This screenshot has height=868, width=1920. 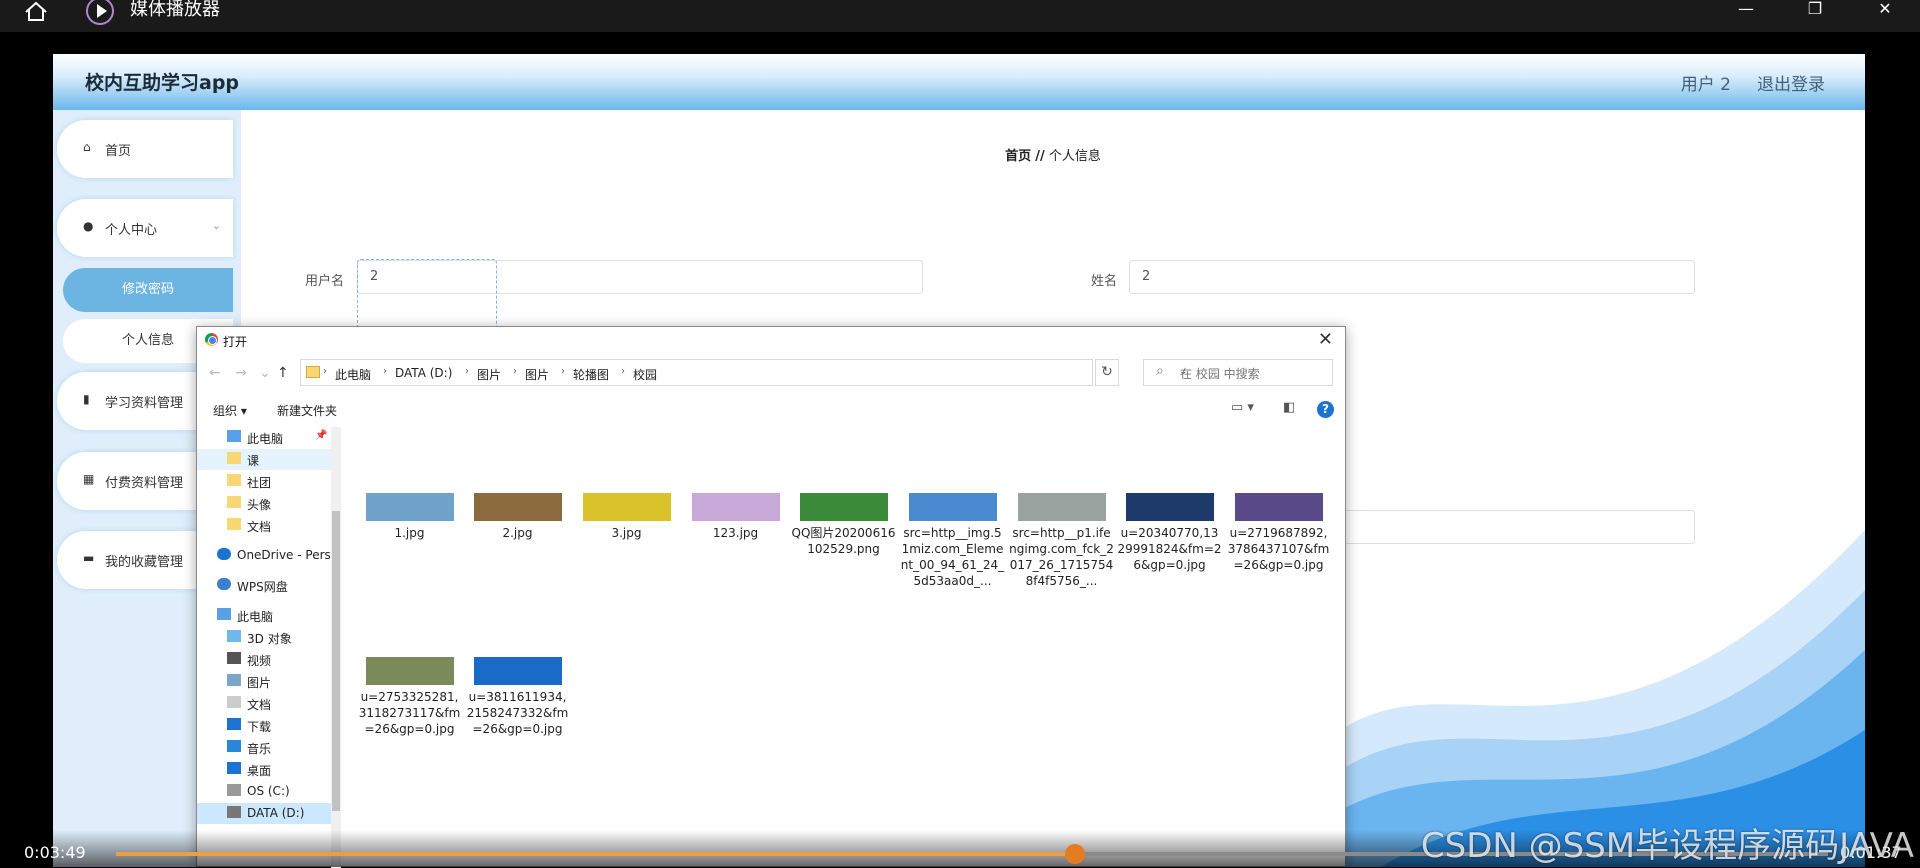 I want to click on picture-icon, so click(x=234, y=680).